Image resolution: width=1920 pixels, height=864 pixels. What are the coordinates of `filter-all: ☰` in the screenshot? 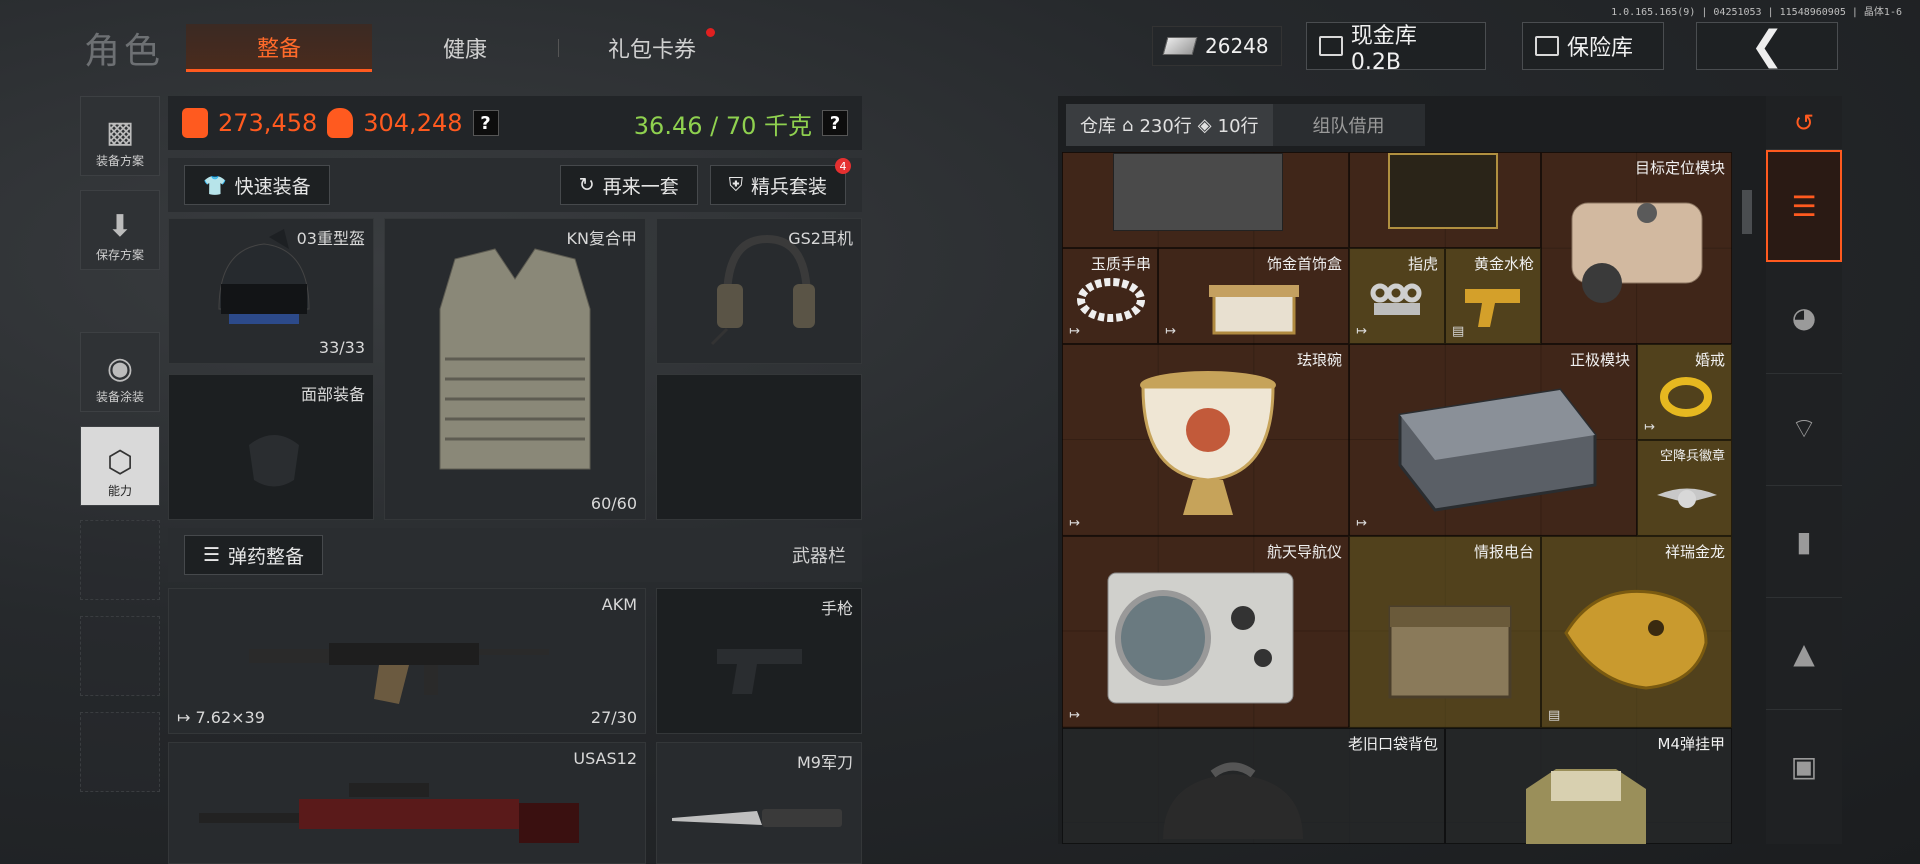 It's located at (1804, 206).